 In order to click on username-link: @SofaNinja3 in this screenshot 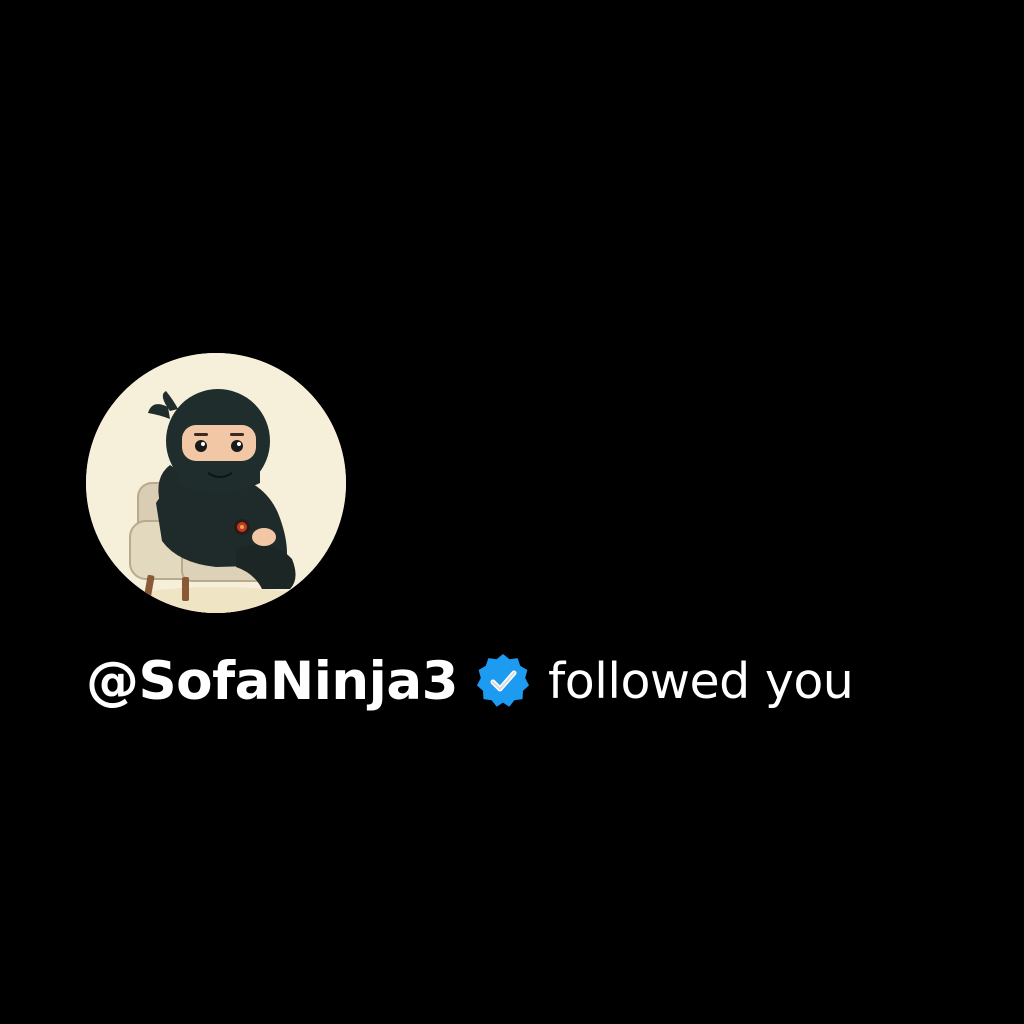, I will do `click(272, 681)`.